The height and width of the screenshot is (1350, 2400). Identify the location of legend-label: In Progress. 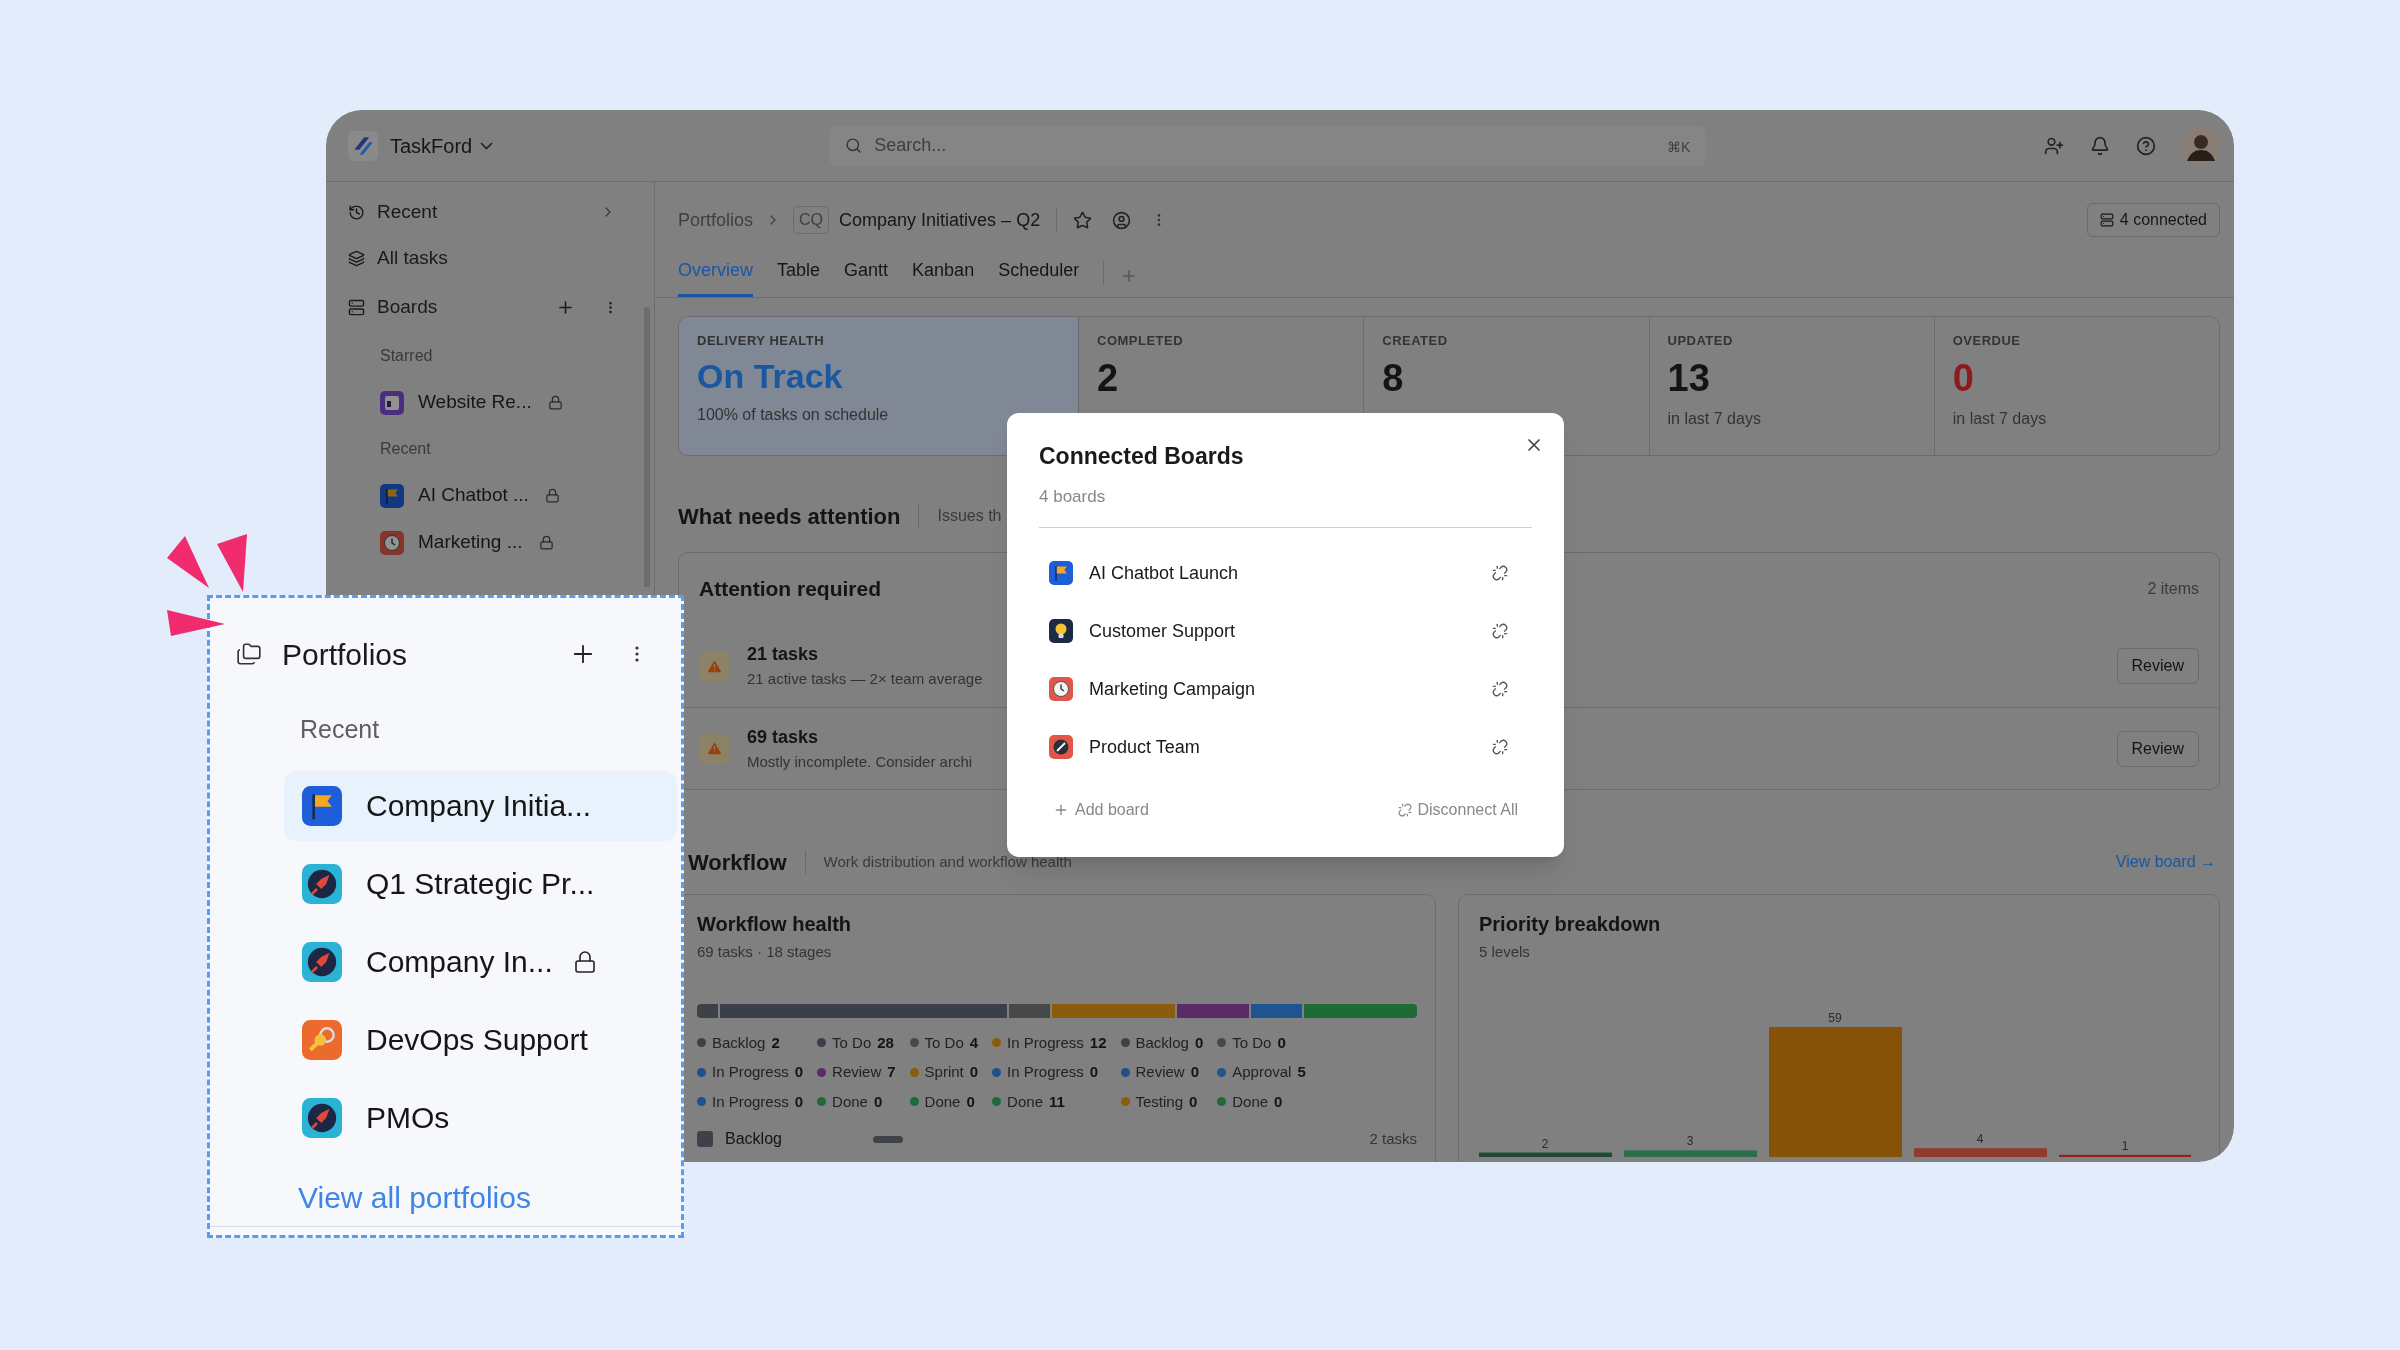
(750, 1072).